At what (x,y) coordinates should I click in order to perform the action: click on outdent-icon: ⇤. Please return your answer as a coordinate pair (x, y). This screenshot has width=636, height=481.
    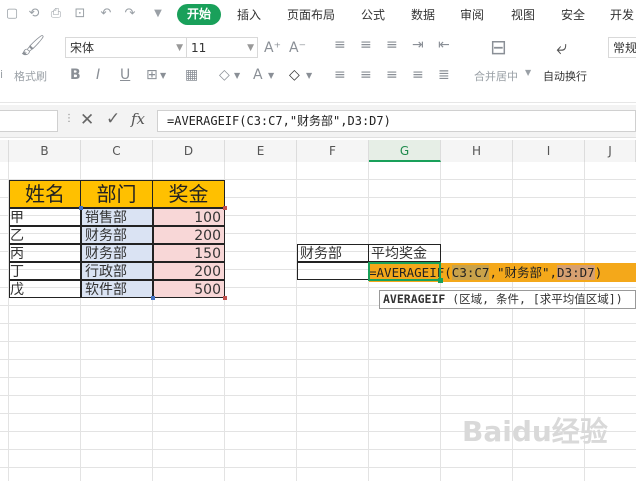
    Looking at the image, I should click on (444, 45).